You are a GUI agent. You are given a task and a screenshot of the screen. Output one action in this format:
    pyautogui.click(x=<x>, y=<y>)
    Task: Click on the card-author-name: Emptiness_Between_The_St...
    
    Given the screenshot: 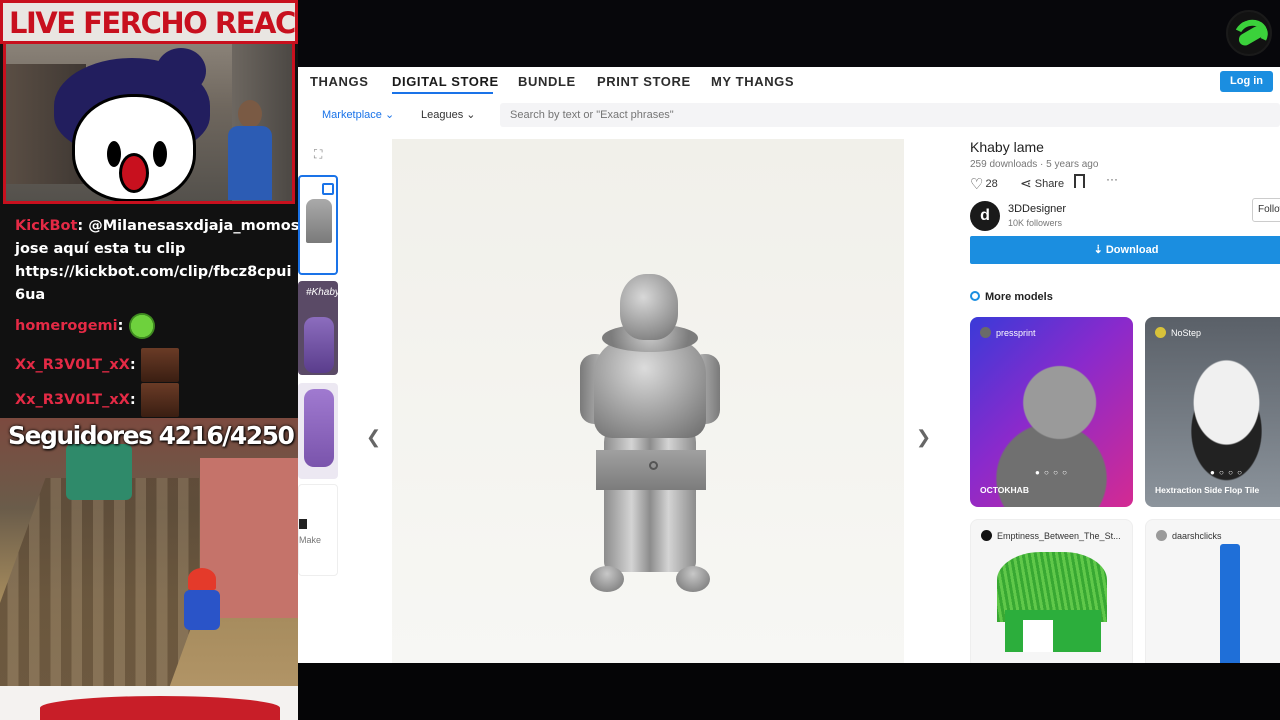 What is the action you would take?
    pyautogui.click(x=1059, y=536)
    